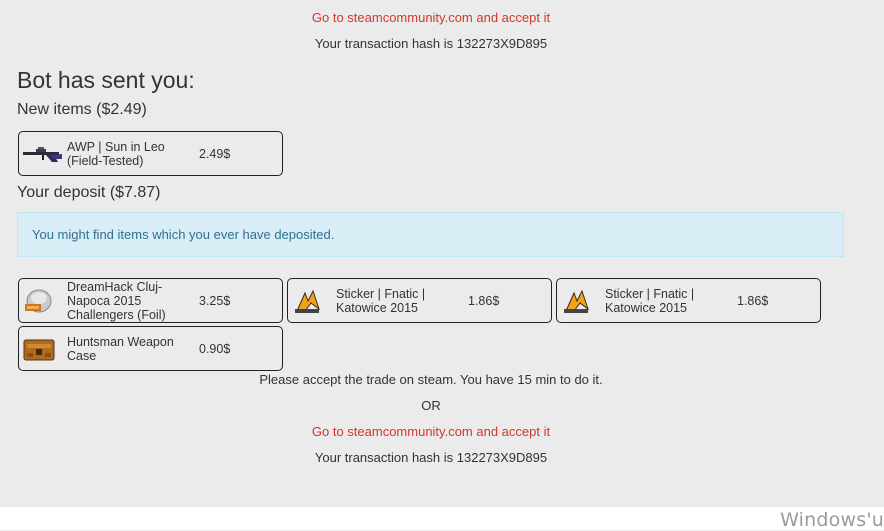 Image resolution: width=884 pixels, height=531 pixels. What do you see at coordinates (39, 349) in the screenshot?
I see `weapon-case-icon` at bounding box center [39, 349].